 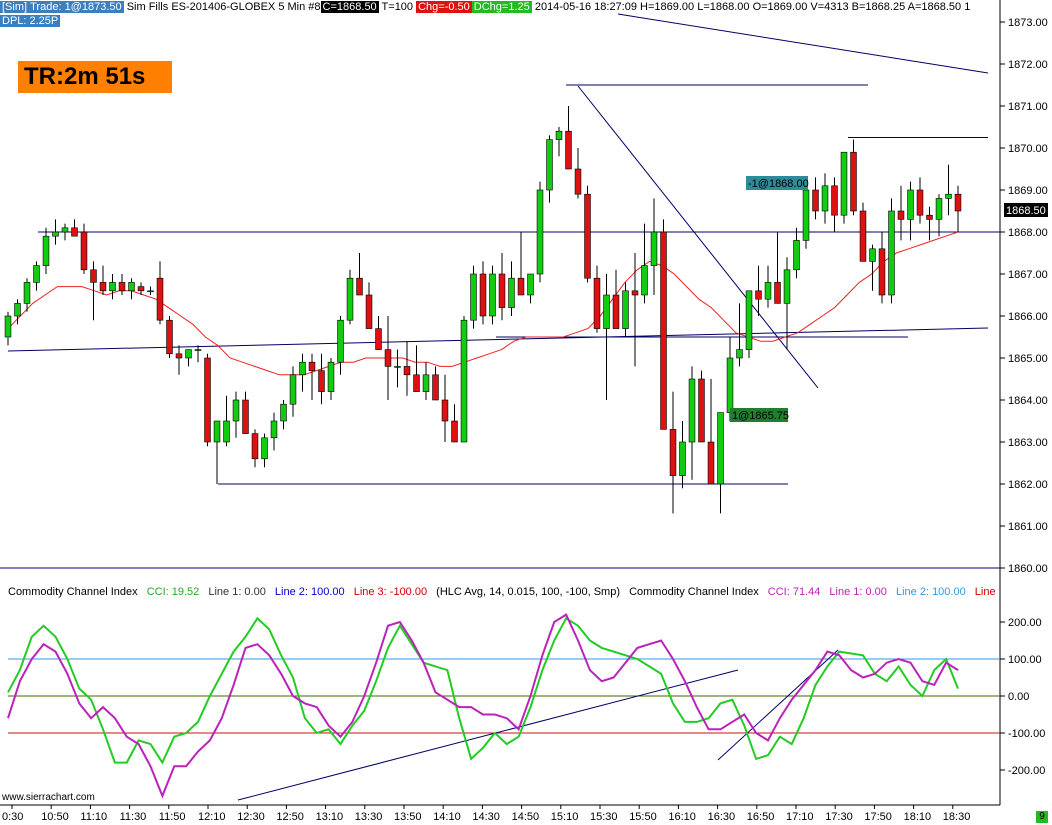 What do you see at coordinates (237, 592) in the screenshot?
I see `line1-value: Line 1: 0.00` at bounding box center [237, 592].